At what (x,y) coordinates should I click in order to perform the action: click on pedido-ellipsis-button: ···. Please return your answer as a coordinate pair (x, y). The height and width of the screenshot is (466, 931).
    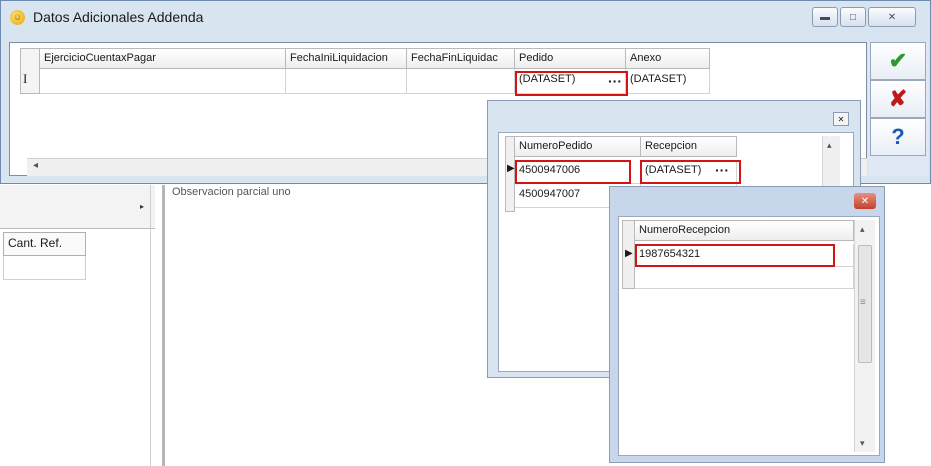
    Looking at the image, I should click on (615, 81).